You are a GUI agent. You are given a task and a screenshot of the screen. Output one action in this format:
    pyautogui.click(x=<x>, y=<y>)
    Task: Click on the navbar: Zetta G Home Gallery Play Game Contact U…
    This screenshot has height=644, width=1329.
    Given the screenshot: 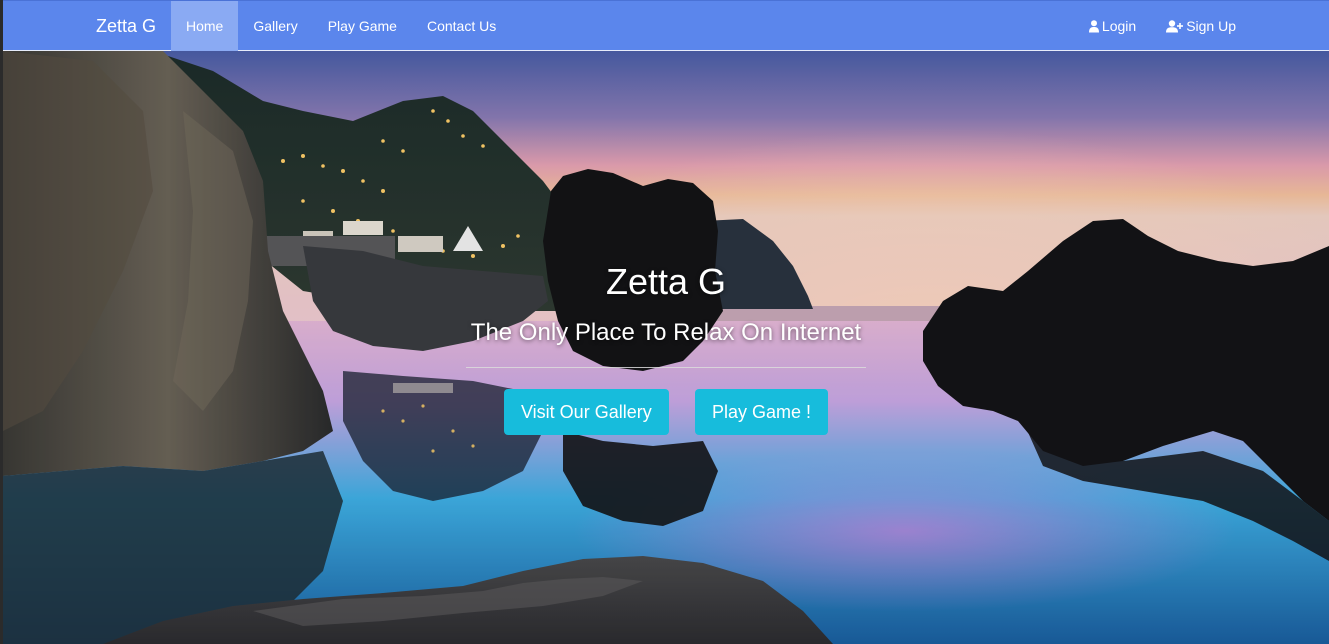 What is the action you would take?
    pyautogui.click(x=666, y=25)
    